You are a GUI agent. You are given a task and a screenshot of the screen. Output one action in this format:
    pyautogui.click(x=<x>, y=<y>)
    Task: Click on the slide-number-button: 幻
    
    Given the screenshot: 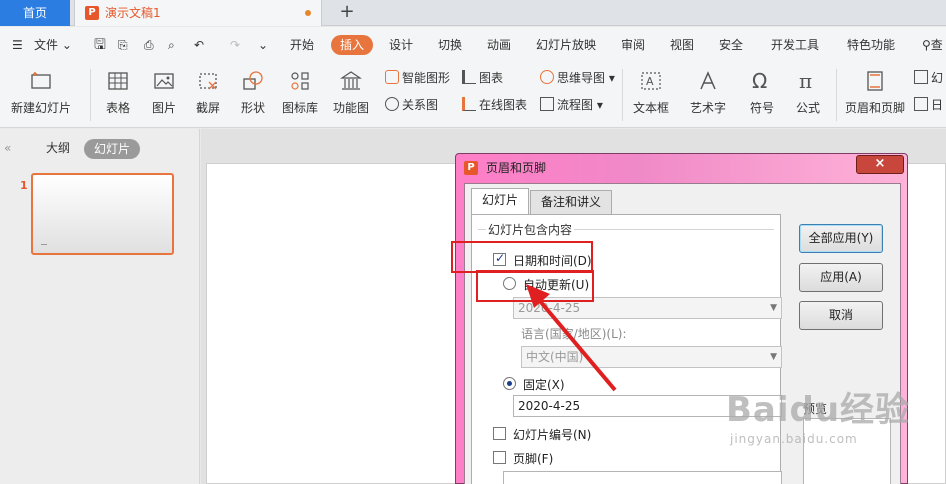 What is the action you would take?
    pyautogui.click(x=928, y=78)
    